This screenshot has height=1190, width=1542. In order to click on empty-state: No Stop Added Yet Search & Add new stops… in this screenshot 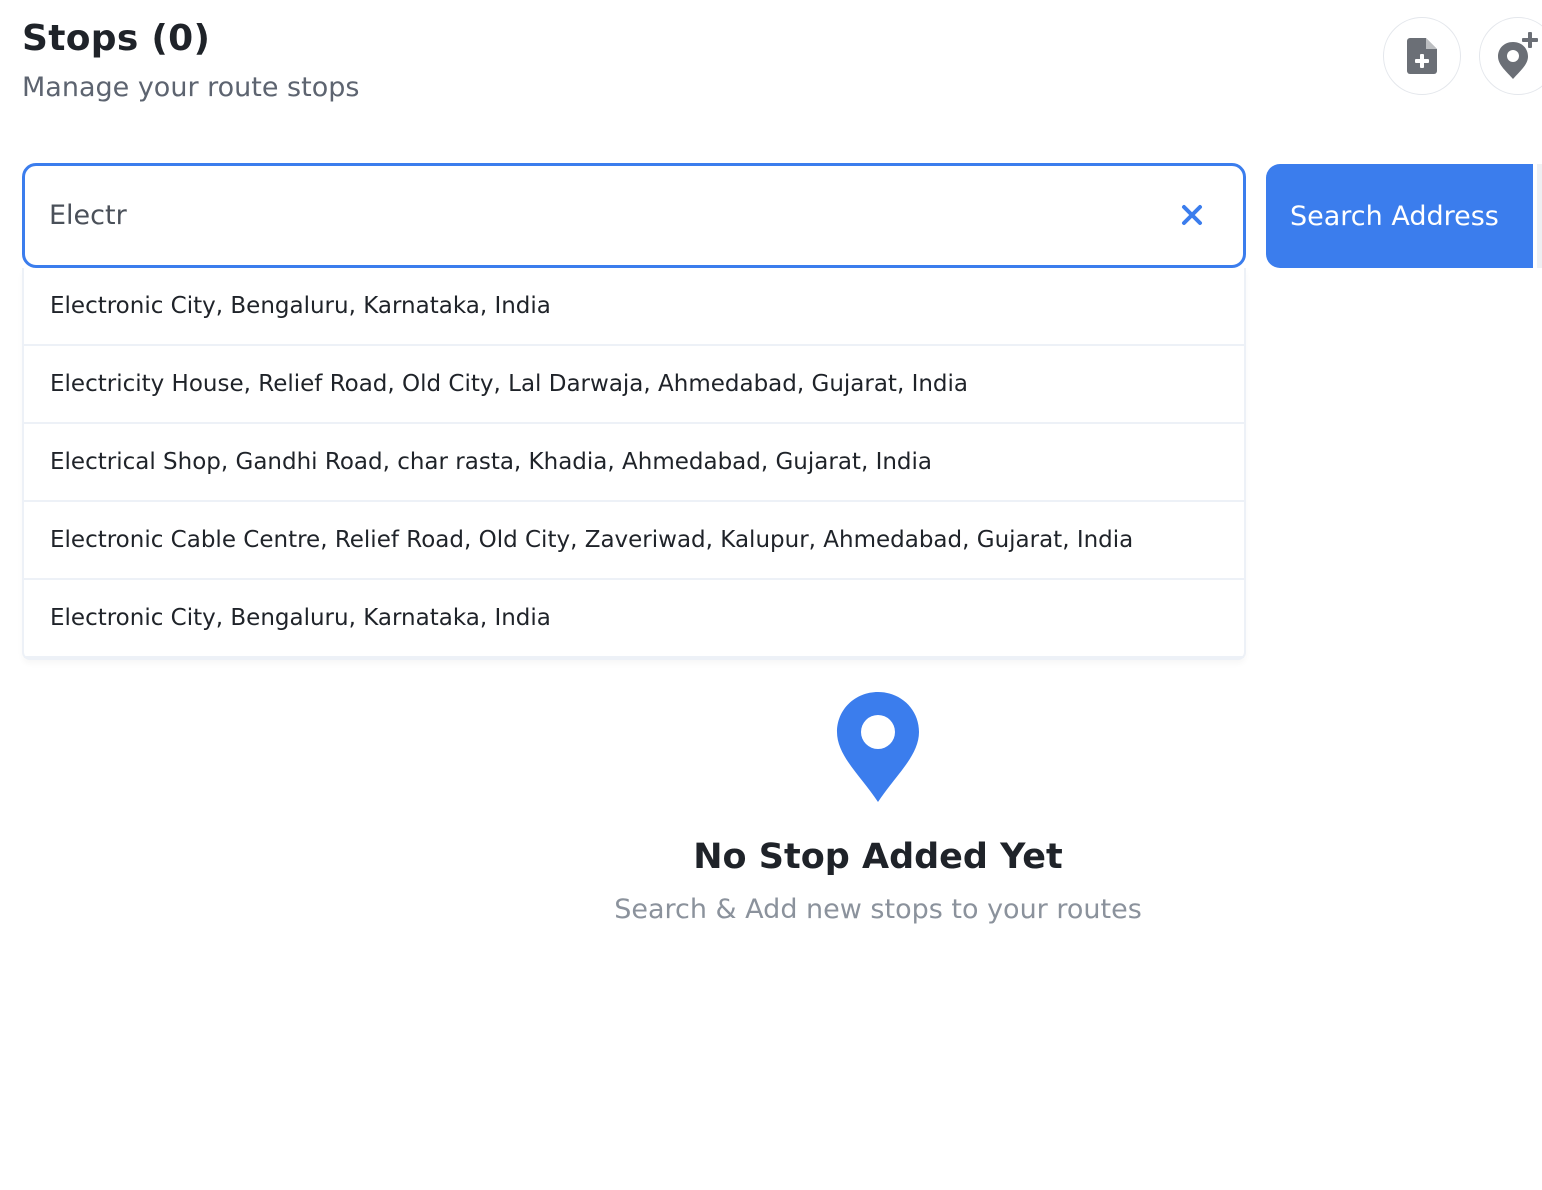, I will do `click(878, 811)`.